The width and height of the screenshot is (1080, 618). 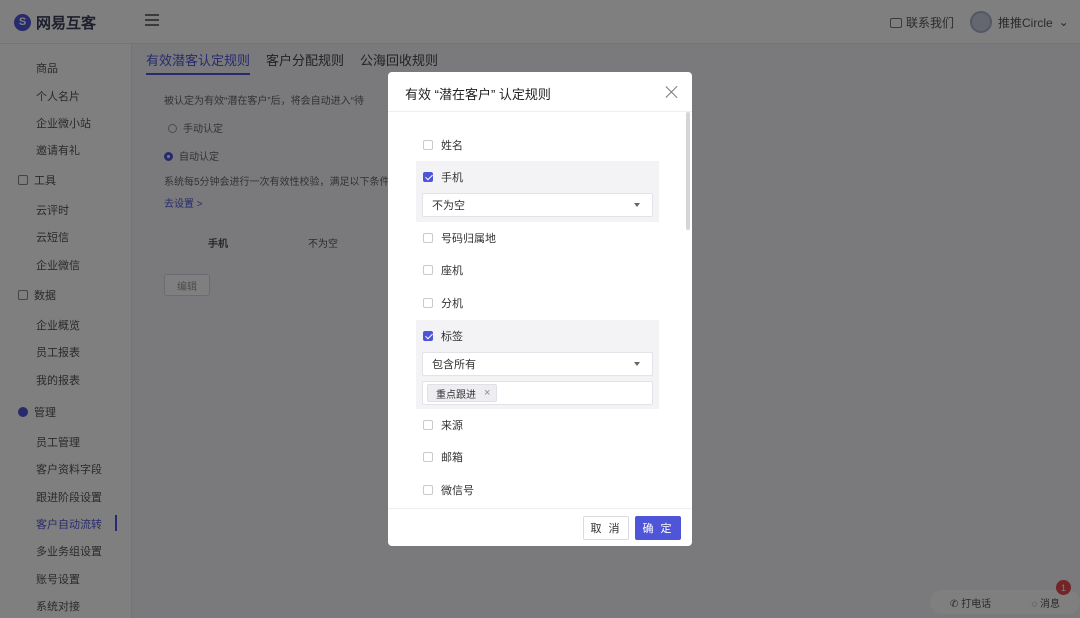 I want to click on scrollbar, so click(x=688, y=171).